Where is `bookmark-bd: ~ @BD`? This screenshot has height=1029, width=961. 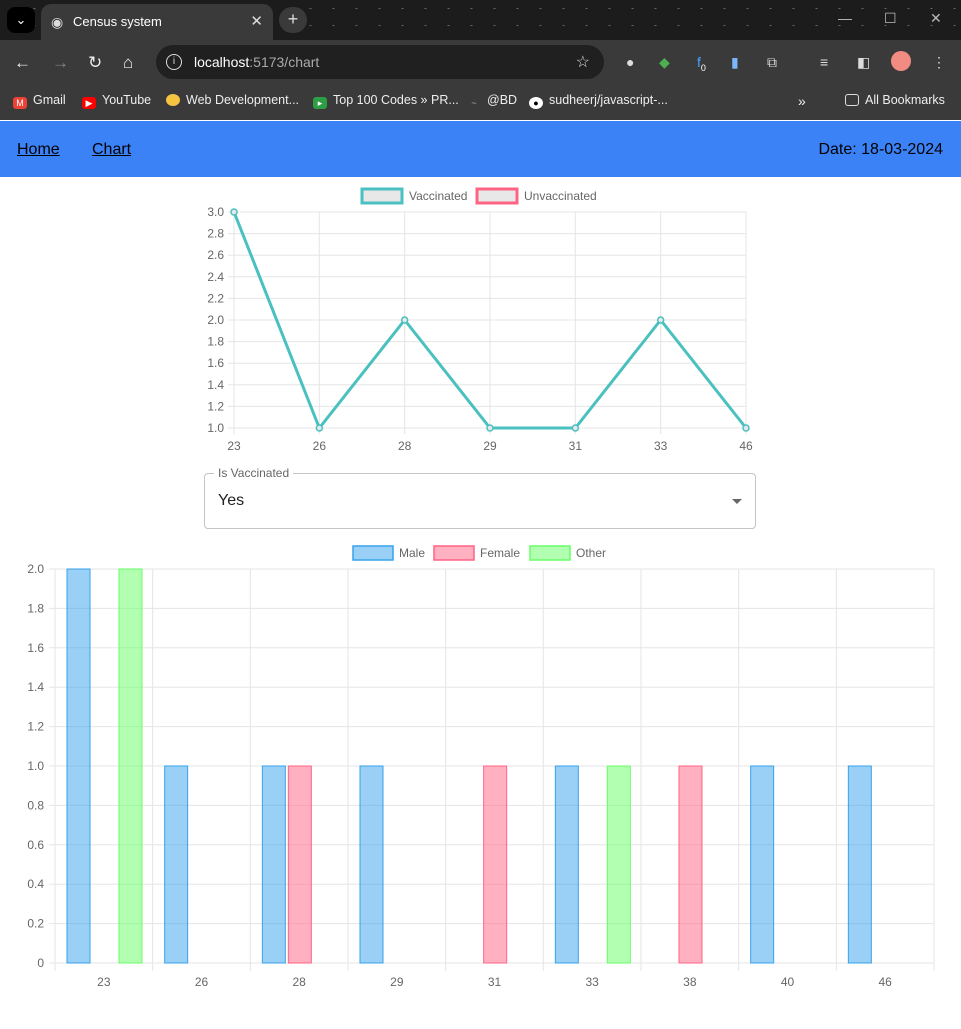
bookmark-bd: ~ @BD is located at coordinates (492, 101).